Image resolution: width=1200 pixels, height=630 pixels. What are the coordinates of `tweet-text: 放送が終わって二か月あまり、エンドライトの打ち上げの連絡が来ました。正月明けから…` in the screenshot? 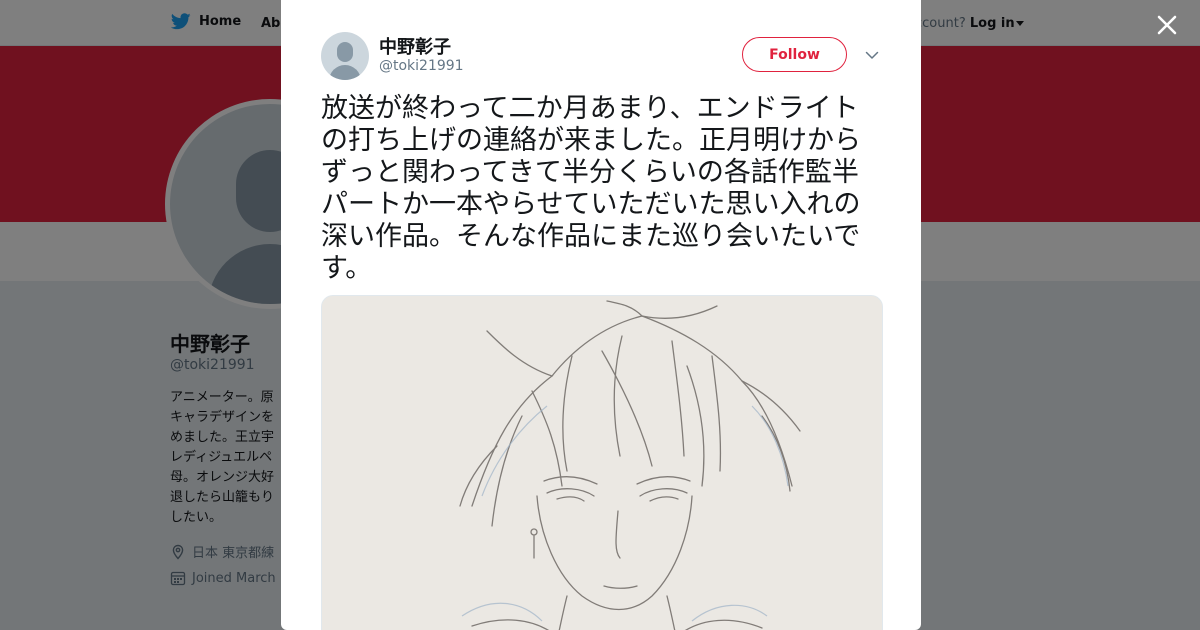 It's located at (591, 188).